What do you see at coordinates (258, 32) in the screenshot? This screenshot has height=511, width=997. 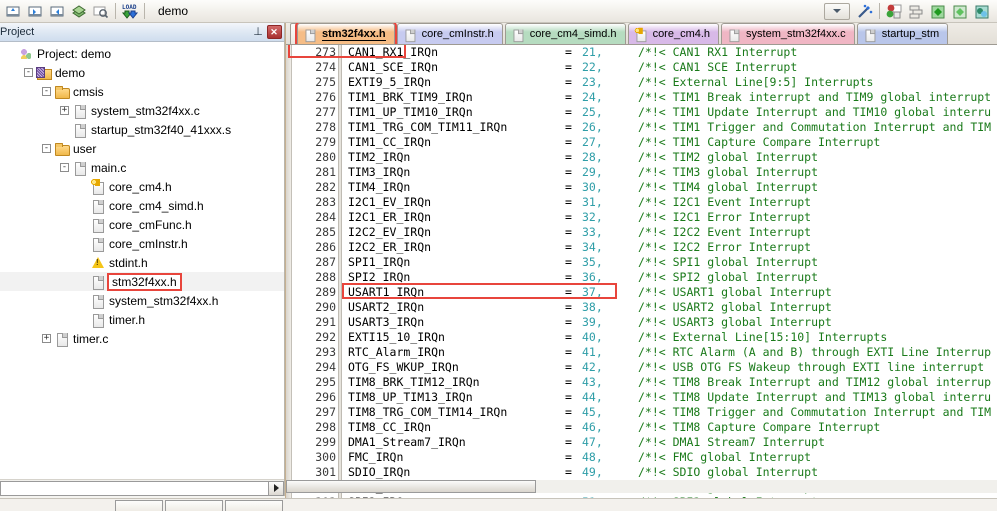 I see `auto-hide-pin-button: ⊥` at bounding box center [258, 32].